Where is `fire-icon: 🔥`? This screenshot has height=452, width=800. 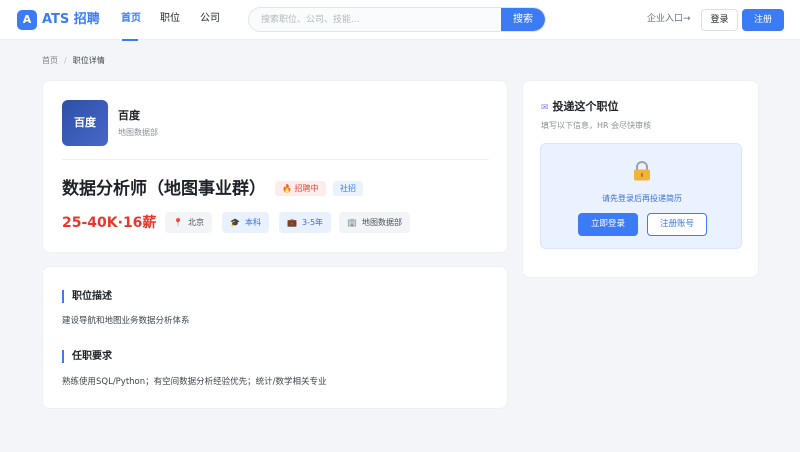 fire-icon: 🔥 is located at coordinates (288, 188).